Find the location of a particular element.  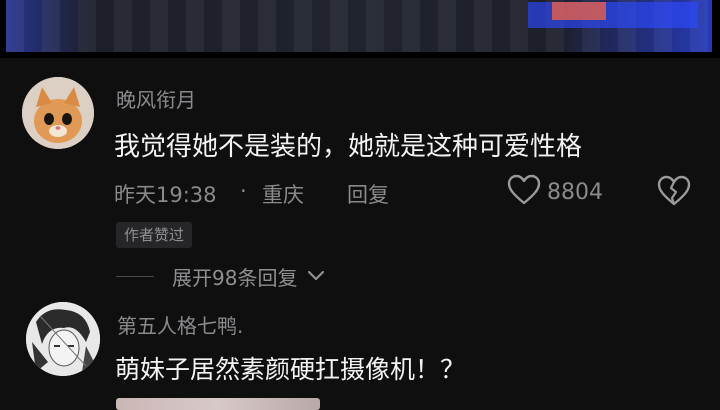

broken-heart-icon is located at coordinates (674, 193).